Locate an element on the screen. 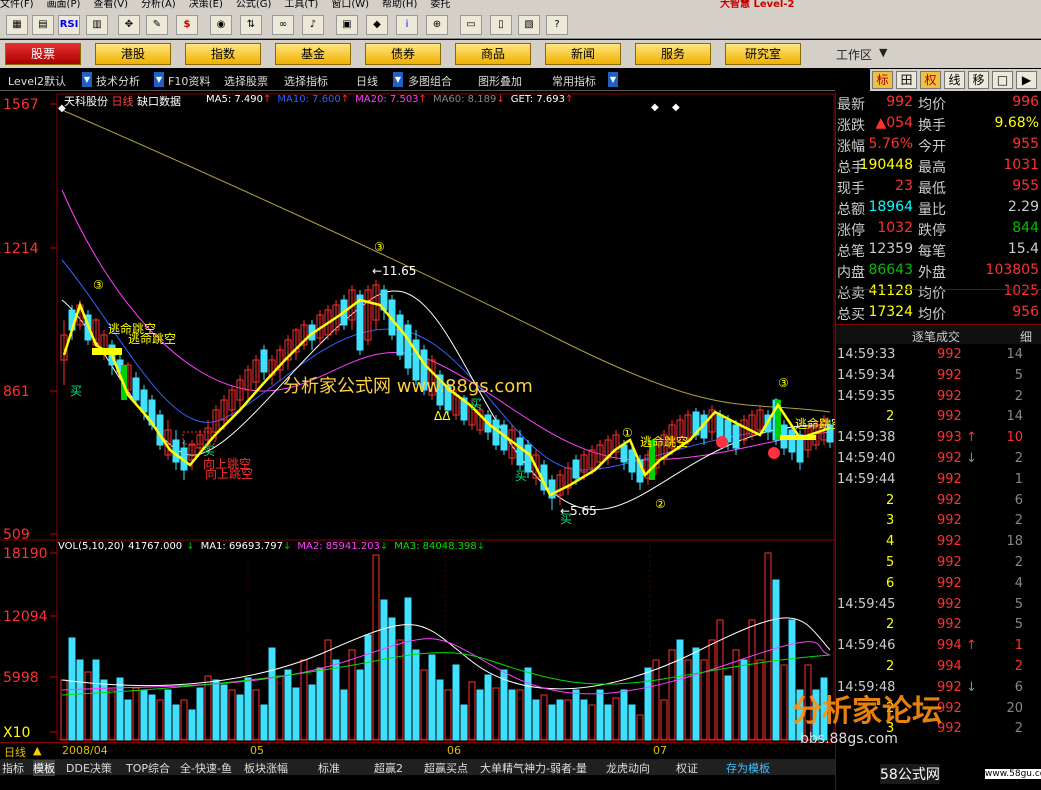 Image resolution: width=1041 pixels, height=790 pixels. sort-icon: ⇅ is located at coordinates (251, 25).